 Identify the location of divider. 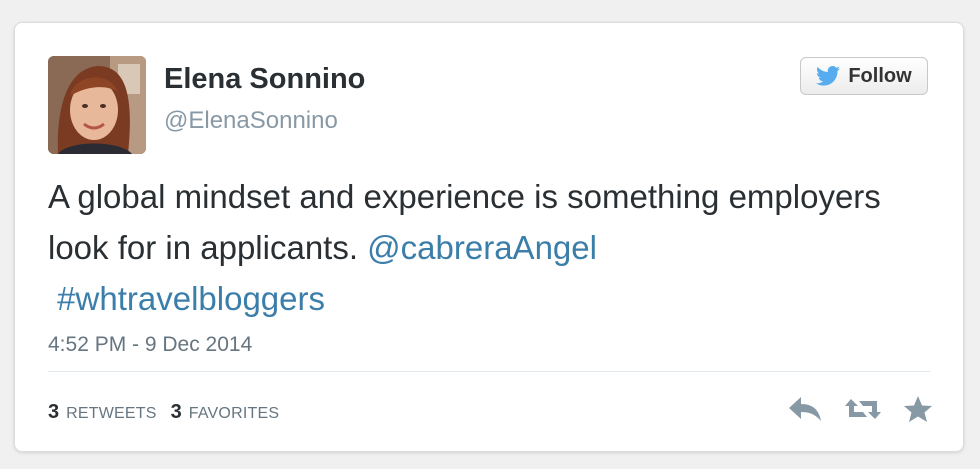
(489, 371).